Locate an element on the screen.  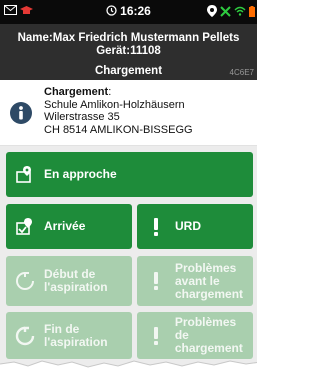
problems-loading-button: Problèmes de chargement is located at coordinates (195, 335).